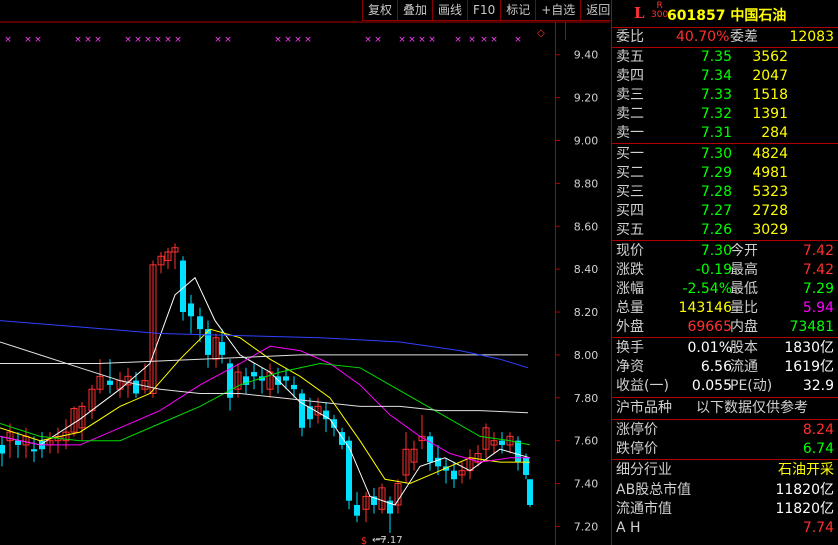  I want to click on ask-price: 7.34, so click(716, 76).